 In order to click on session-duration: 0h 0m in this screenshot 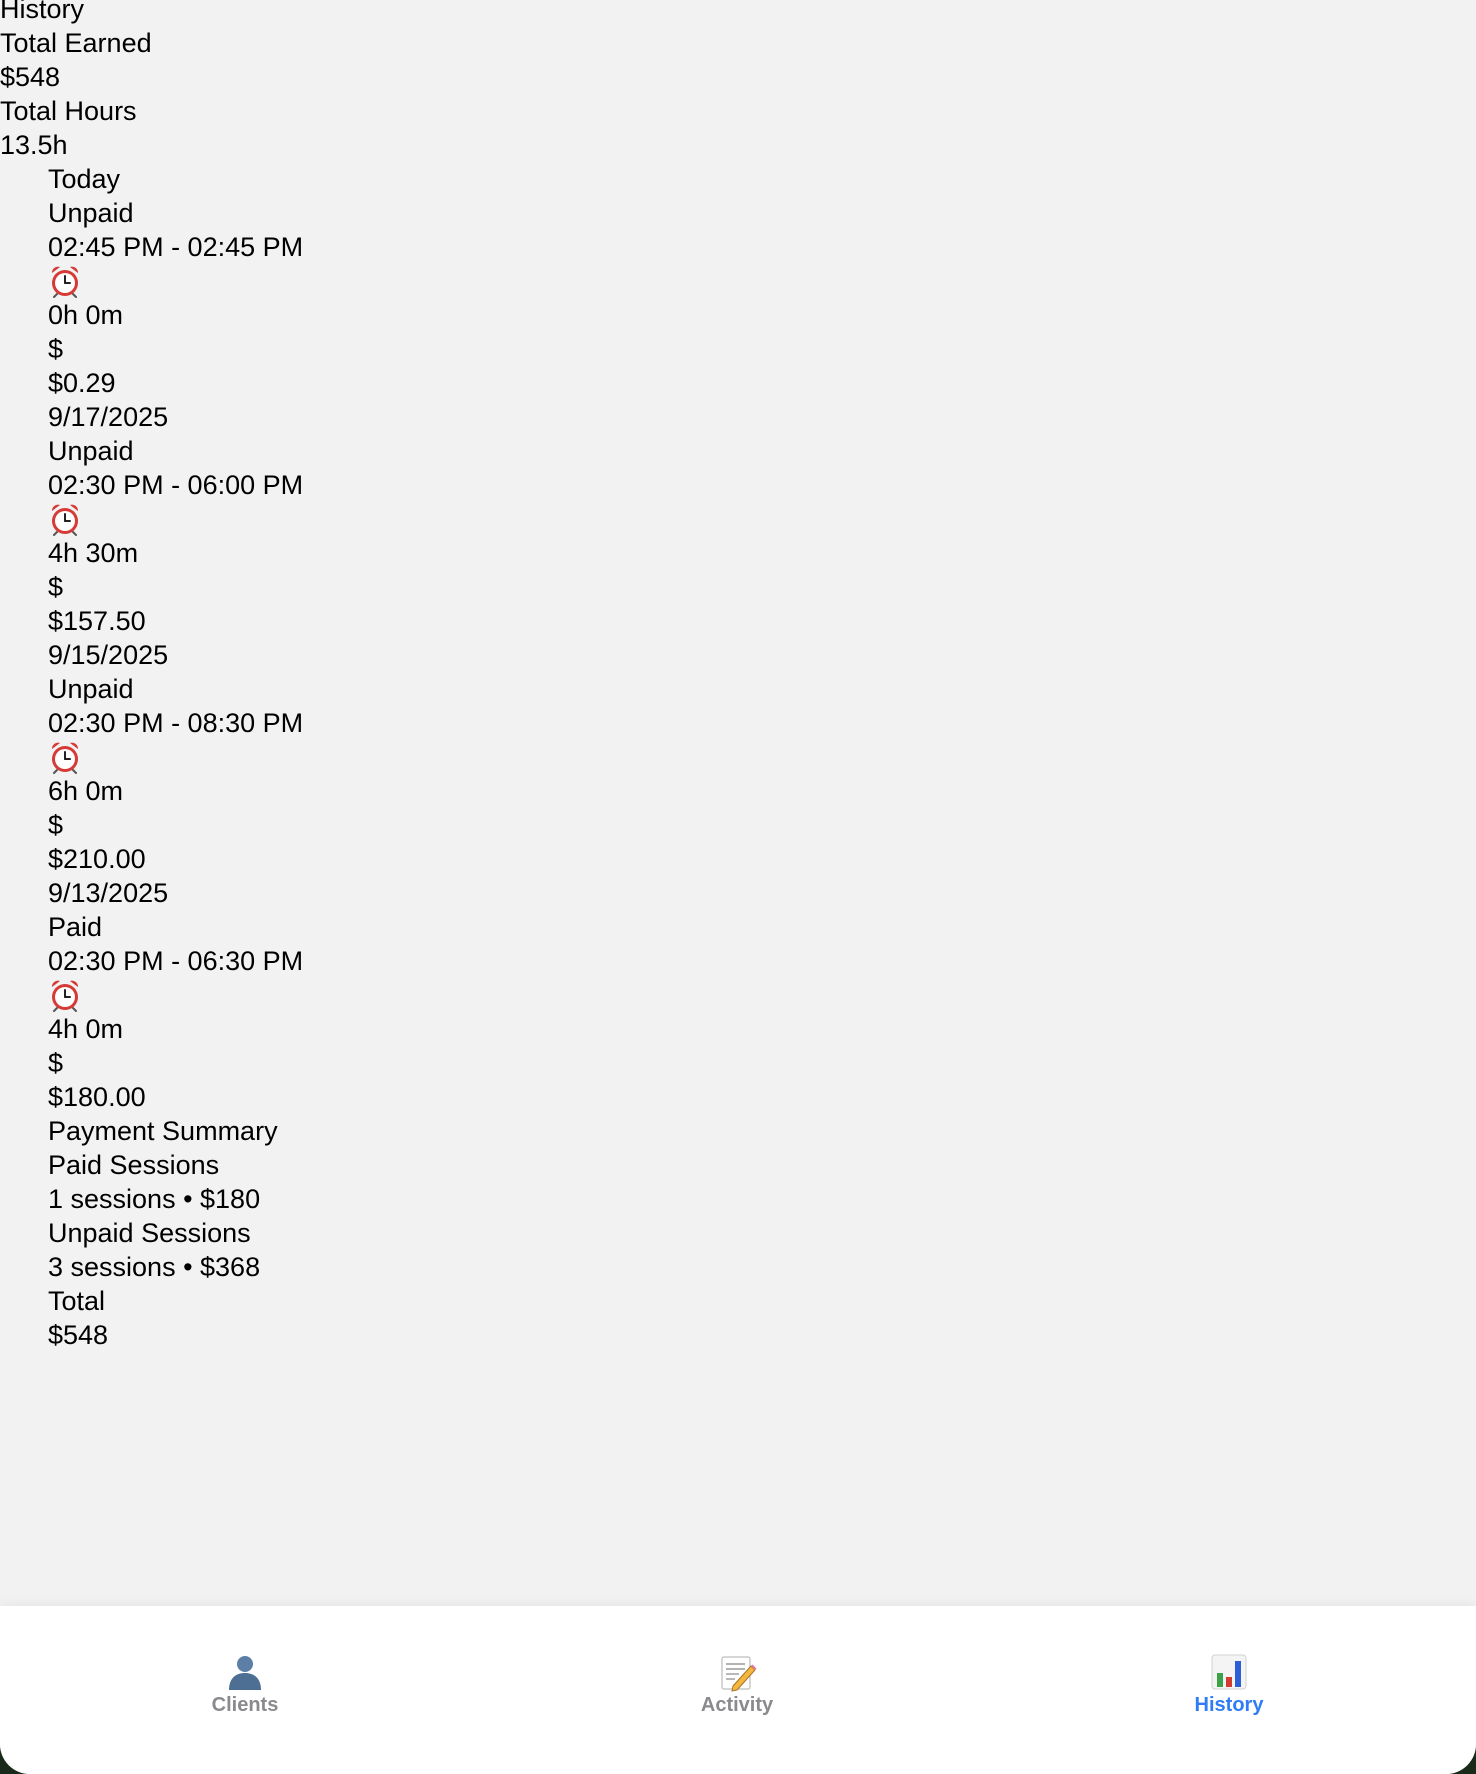, I will do `click(86, 315)`.